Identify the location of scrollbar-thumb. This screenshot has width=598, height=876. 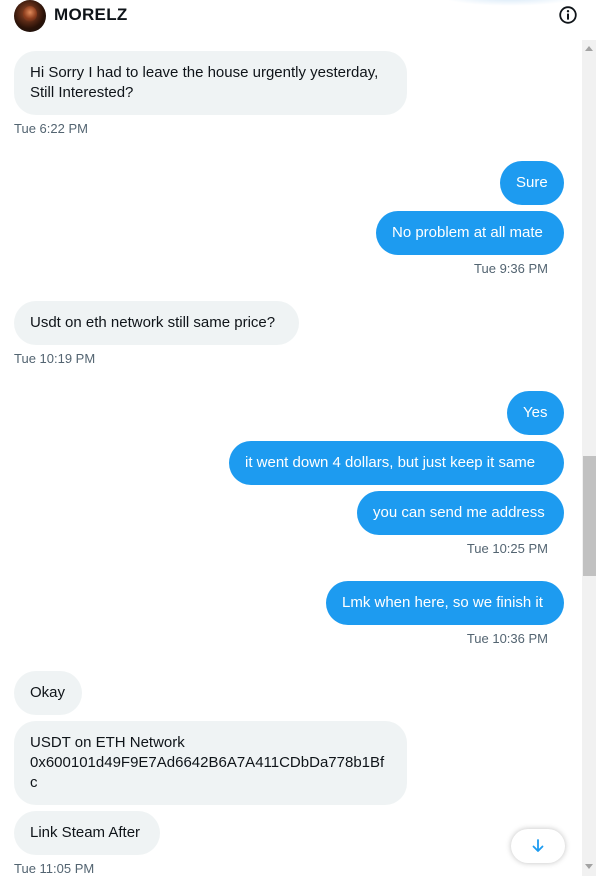
(589, 516).